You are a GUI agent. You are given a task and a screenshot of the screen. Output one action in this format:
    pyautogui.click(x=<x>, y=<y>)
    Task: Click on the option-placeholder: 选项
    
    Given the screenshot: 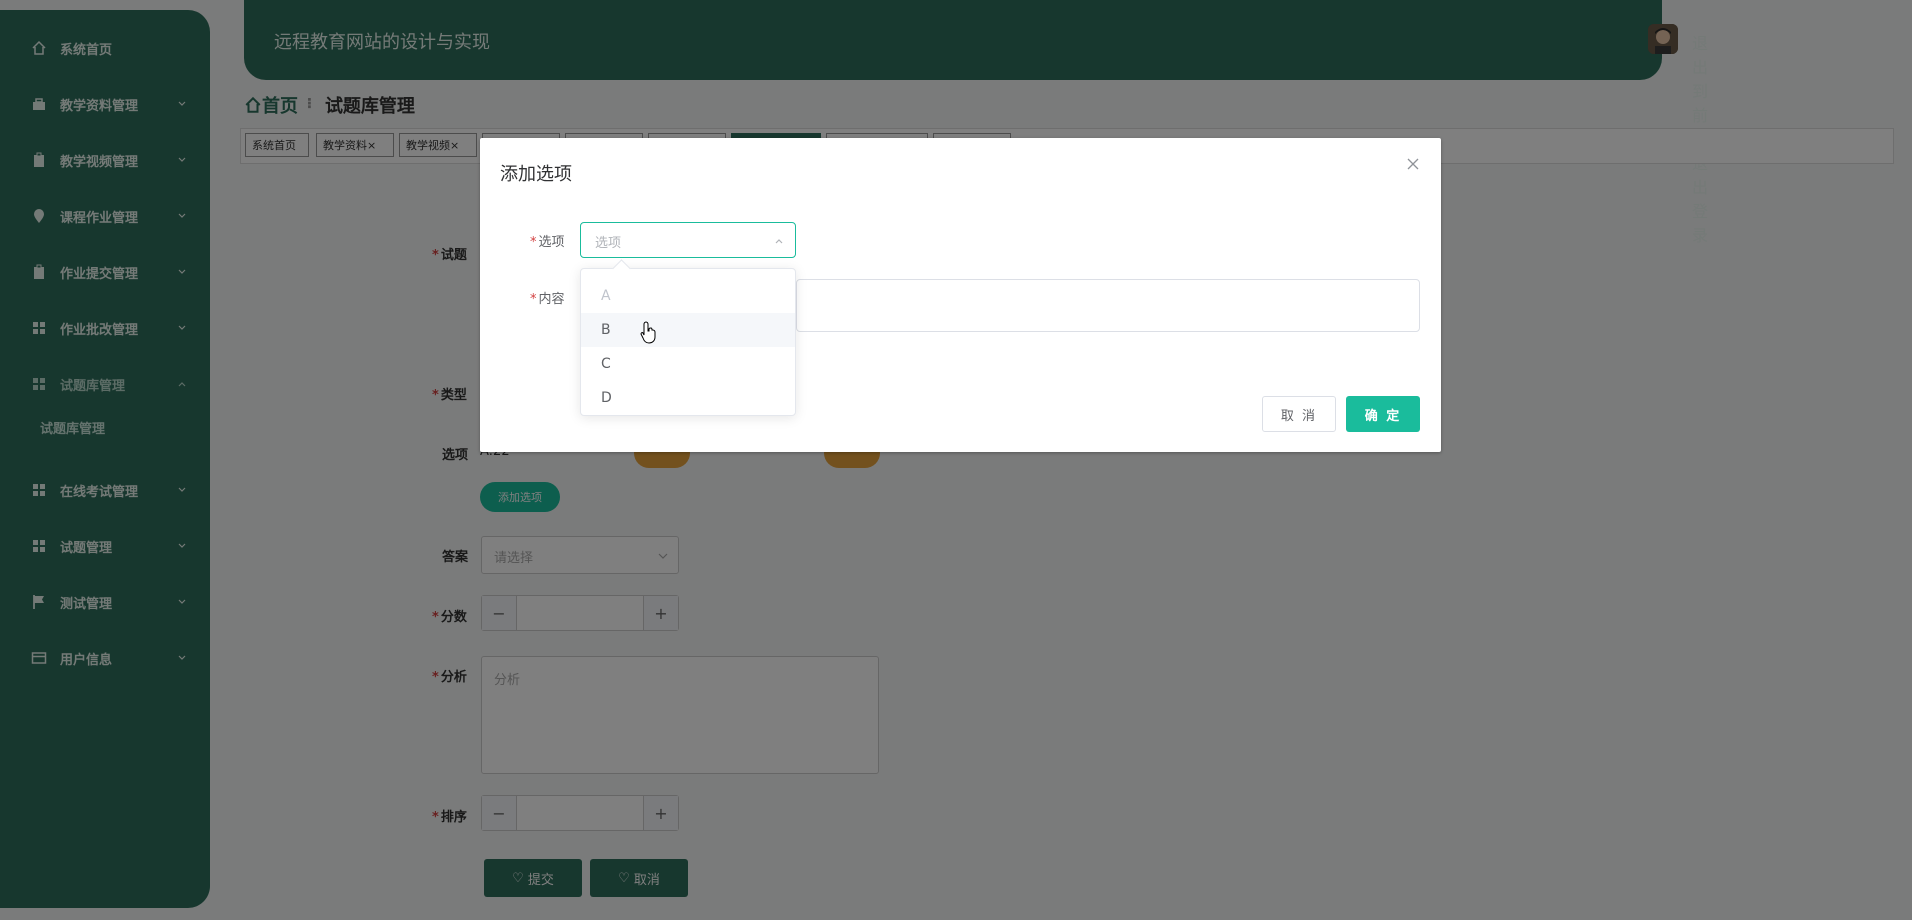 What is the action you would take?
    pyautogui.click(x=608, y=243)
    